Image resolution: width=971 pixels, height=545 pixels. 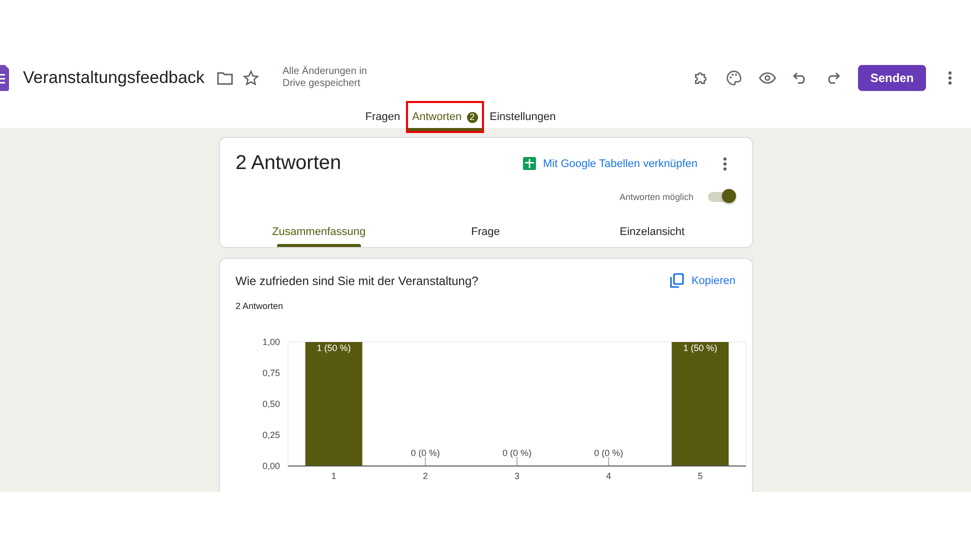 I want to click on send-button: Senden, so click(x=892, y=77).